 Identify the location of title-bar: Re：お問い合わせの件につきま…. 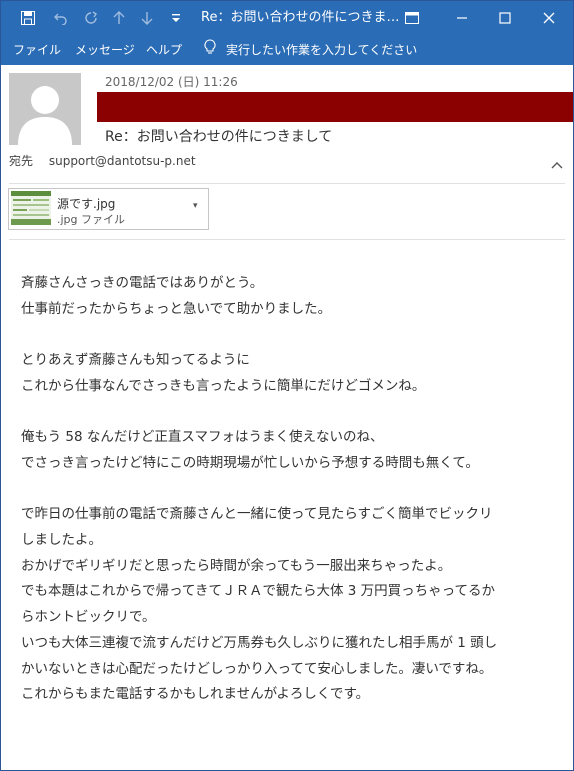
(287, 18).